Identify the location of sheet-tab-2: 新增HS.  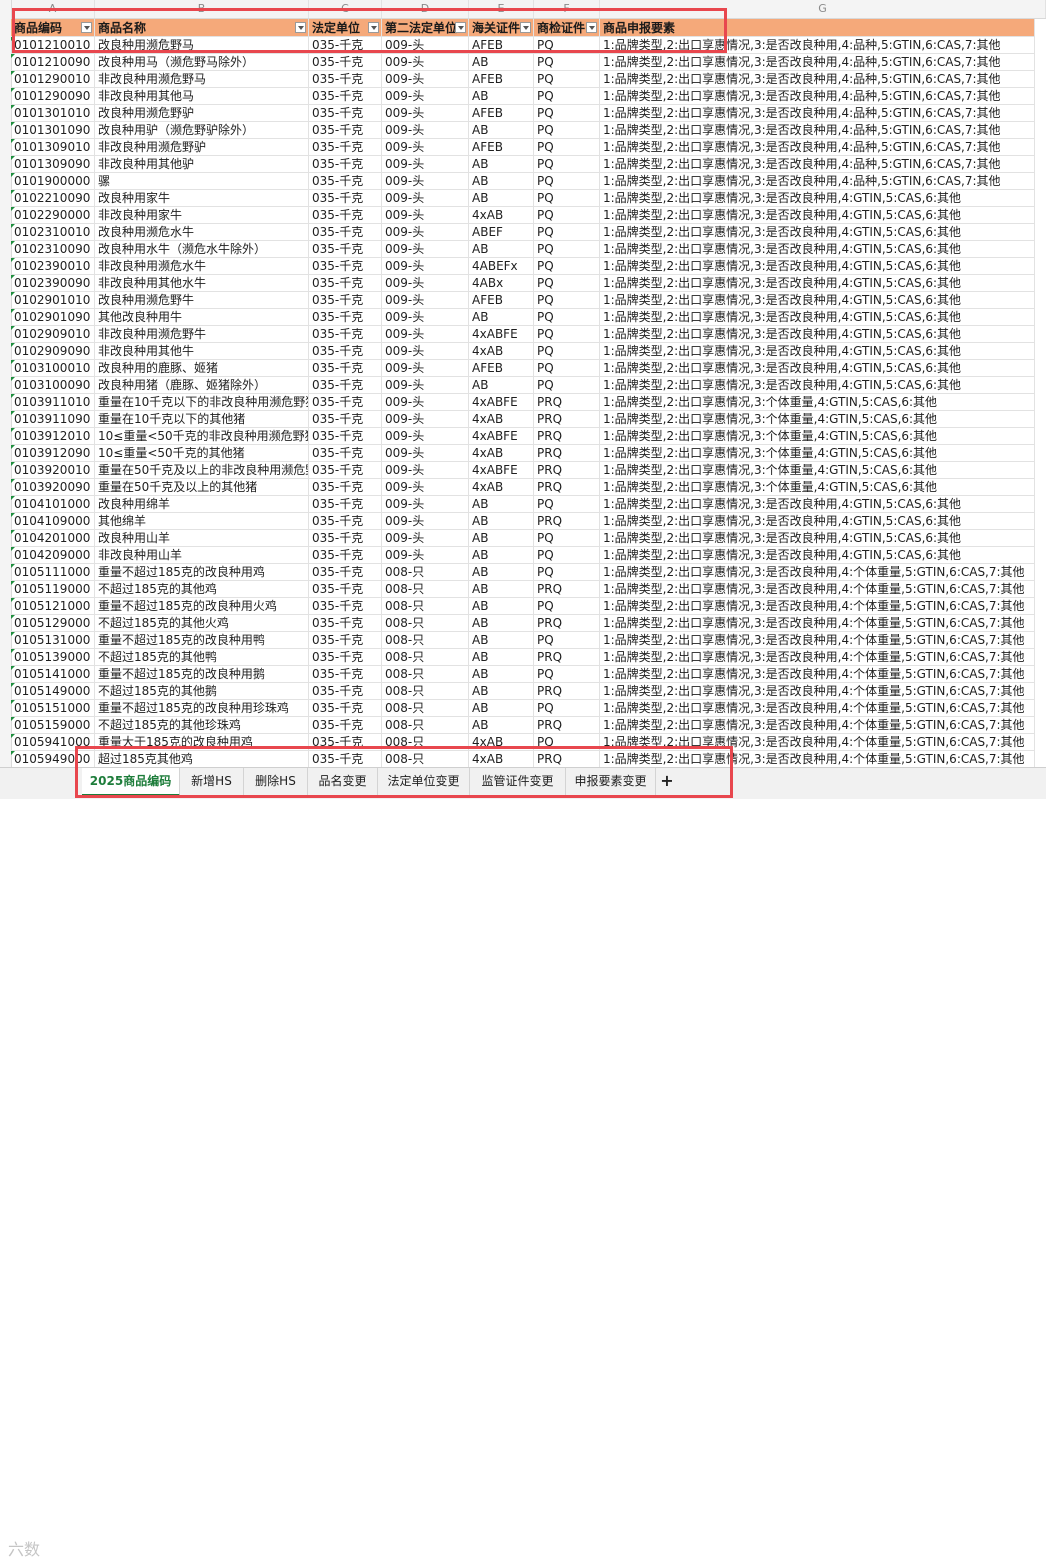
(212, 782).